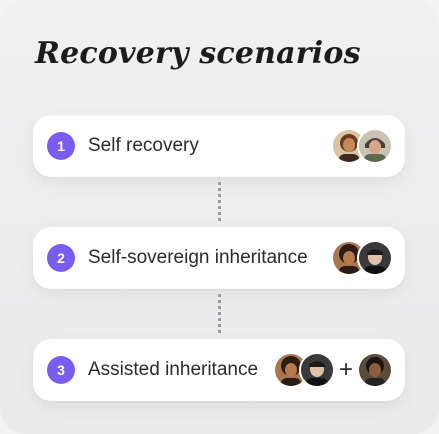  What do you see at coordinates (345, 369) in the screenshot?
I see `plus-sign: +` at bounding box center [345, 369].